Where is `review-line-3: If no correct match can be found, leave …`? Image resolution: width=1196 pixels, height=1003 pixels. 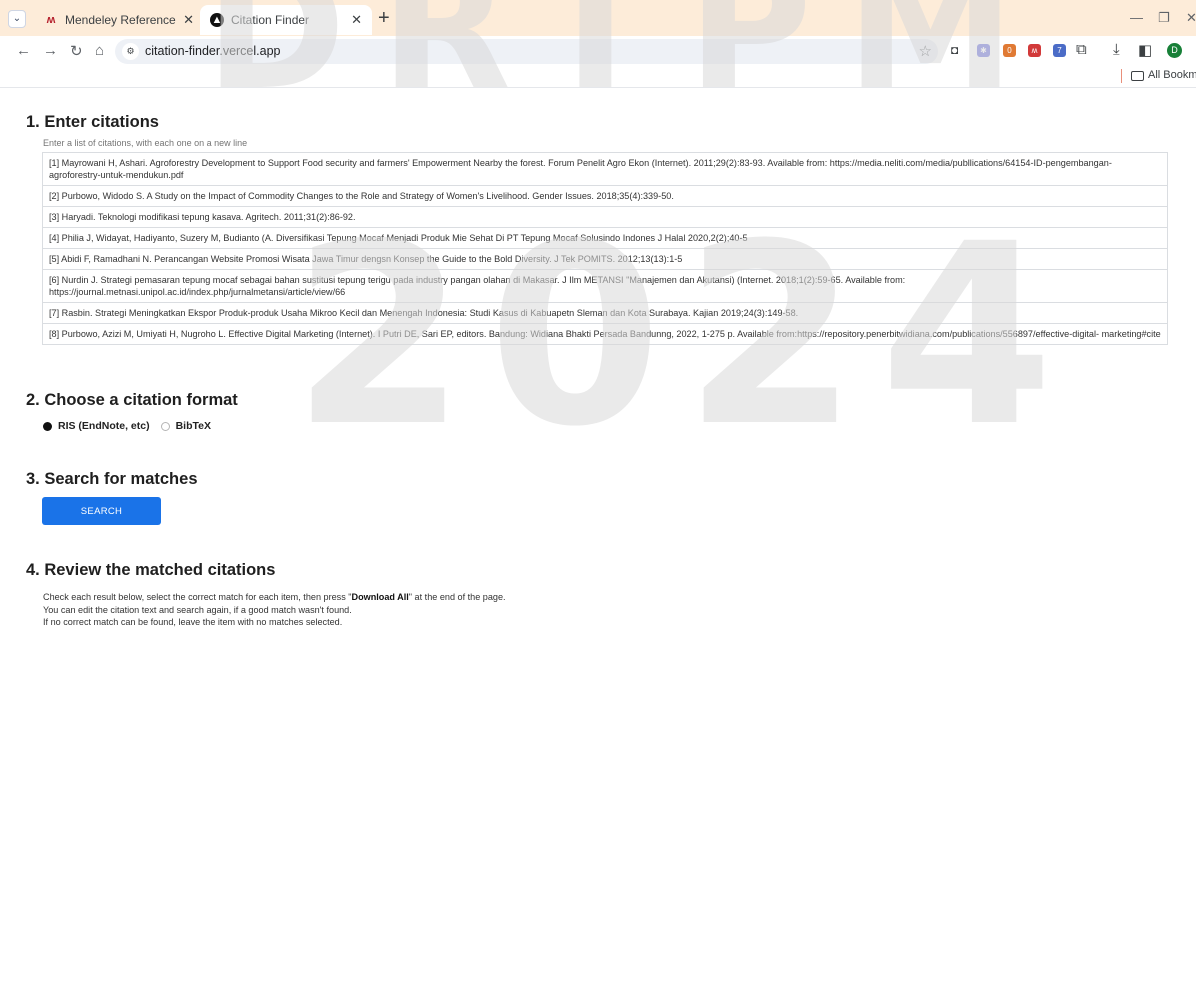
review-line-3: If no correct match can be found, leave … is located at coordinates (193, 622).